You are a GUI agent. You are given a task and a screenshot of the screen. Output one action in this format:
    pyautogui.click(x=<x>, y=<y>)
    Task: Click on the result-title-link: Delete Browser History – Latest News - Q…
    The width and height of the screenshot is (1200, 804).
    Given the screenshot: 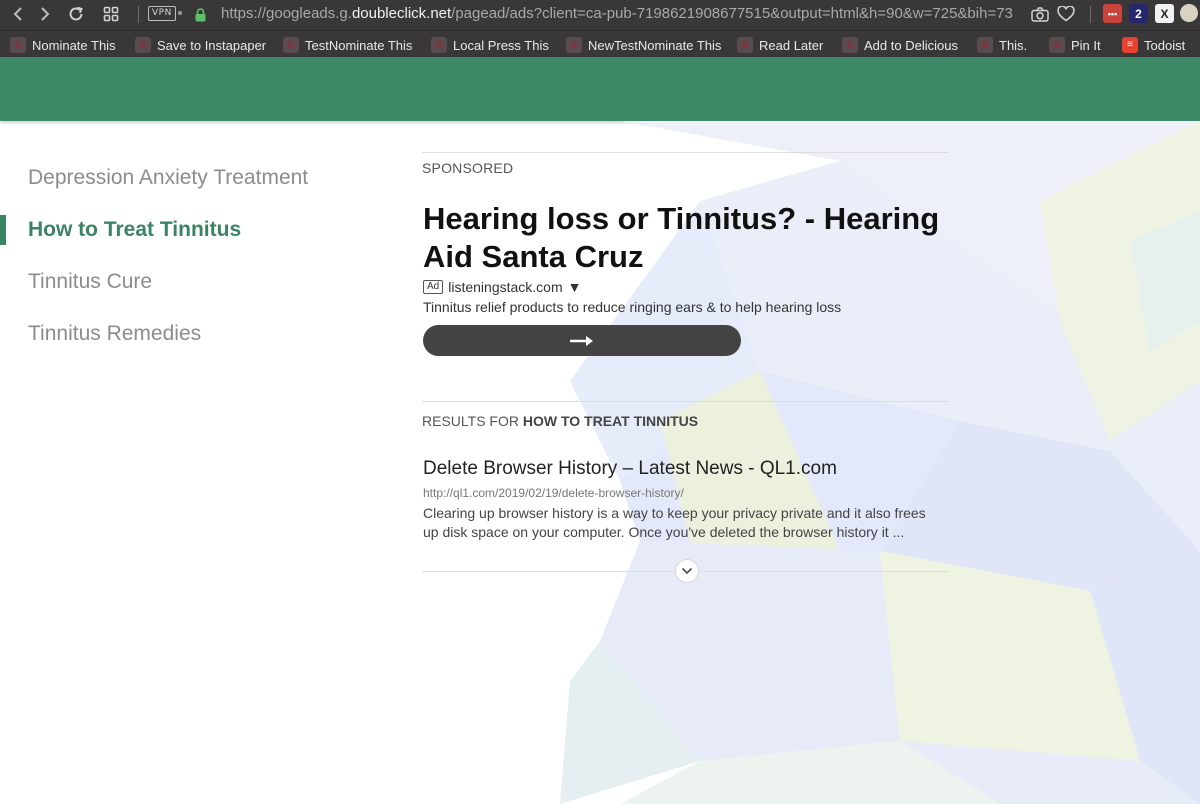 What is the action you would take?
    pyautogui.click(x=630, y=469)
    